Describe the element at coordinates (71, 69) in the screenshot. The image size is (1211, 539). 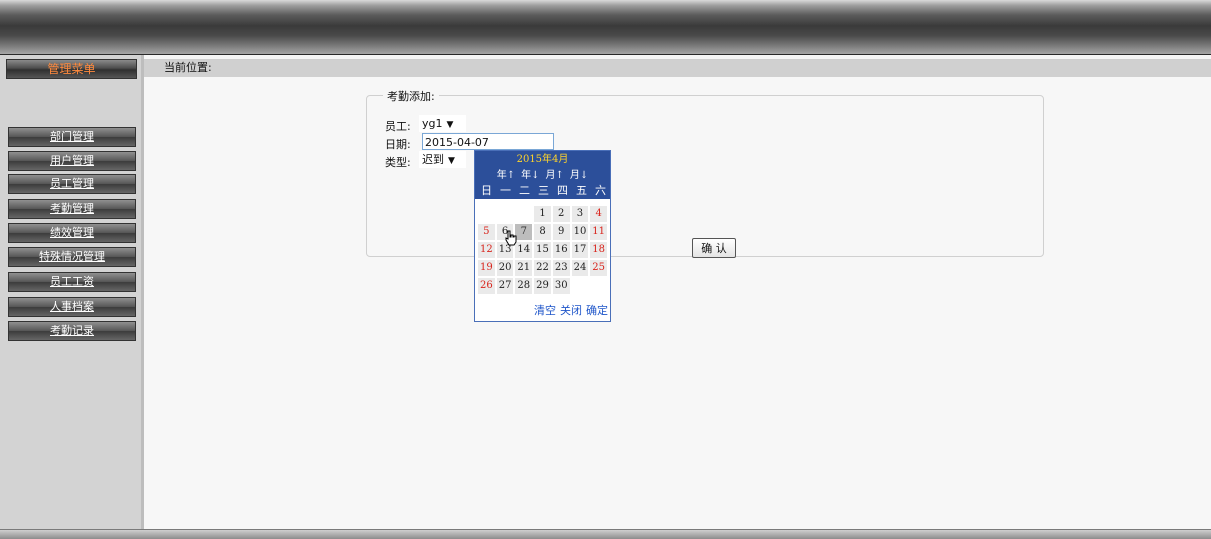
I see `sidebar-header: 管理菜单` at that location.